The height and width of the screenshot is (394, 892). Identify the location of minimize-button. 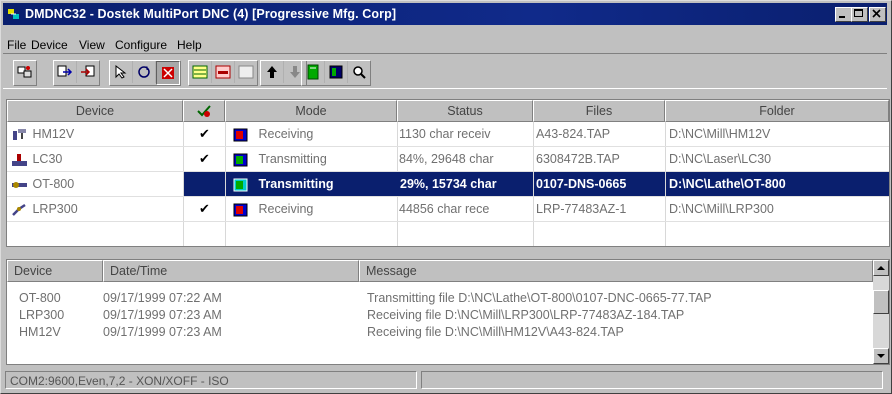
(843, 14).